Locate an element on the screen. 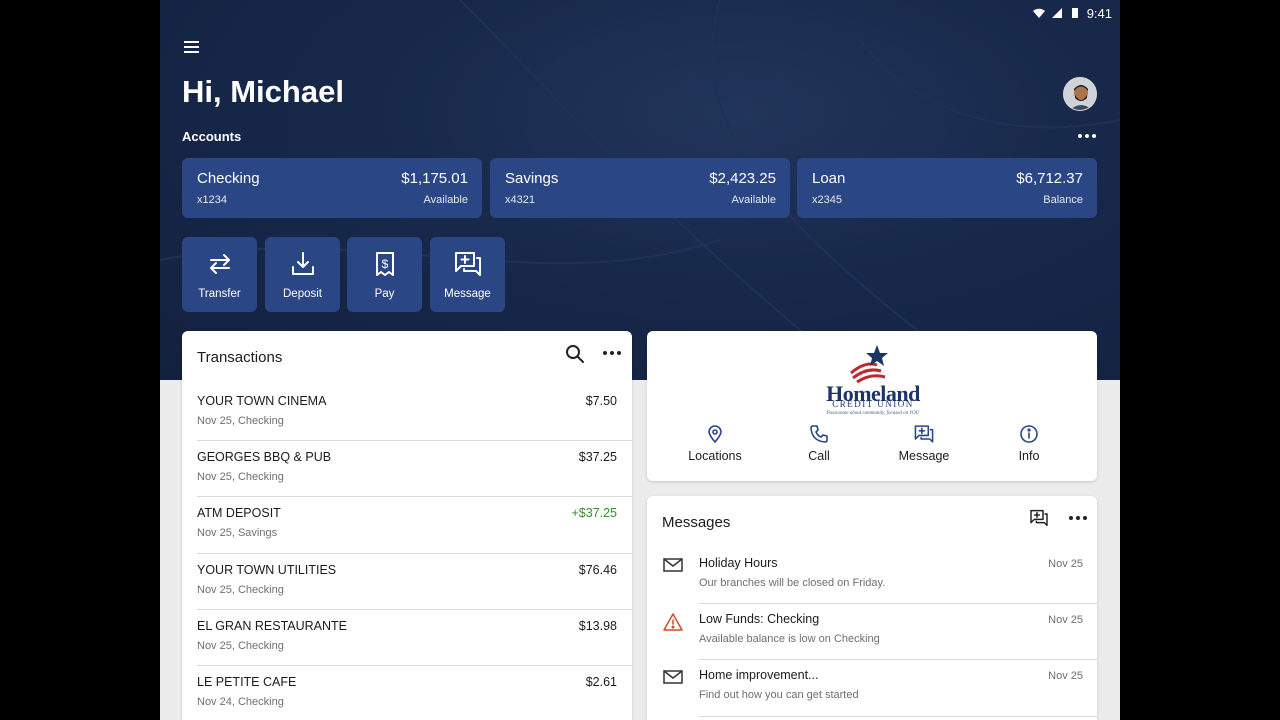  transaction-amount: +$37.25 is located at coordinates (594, 513).